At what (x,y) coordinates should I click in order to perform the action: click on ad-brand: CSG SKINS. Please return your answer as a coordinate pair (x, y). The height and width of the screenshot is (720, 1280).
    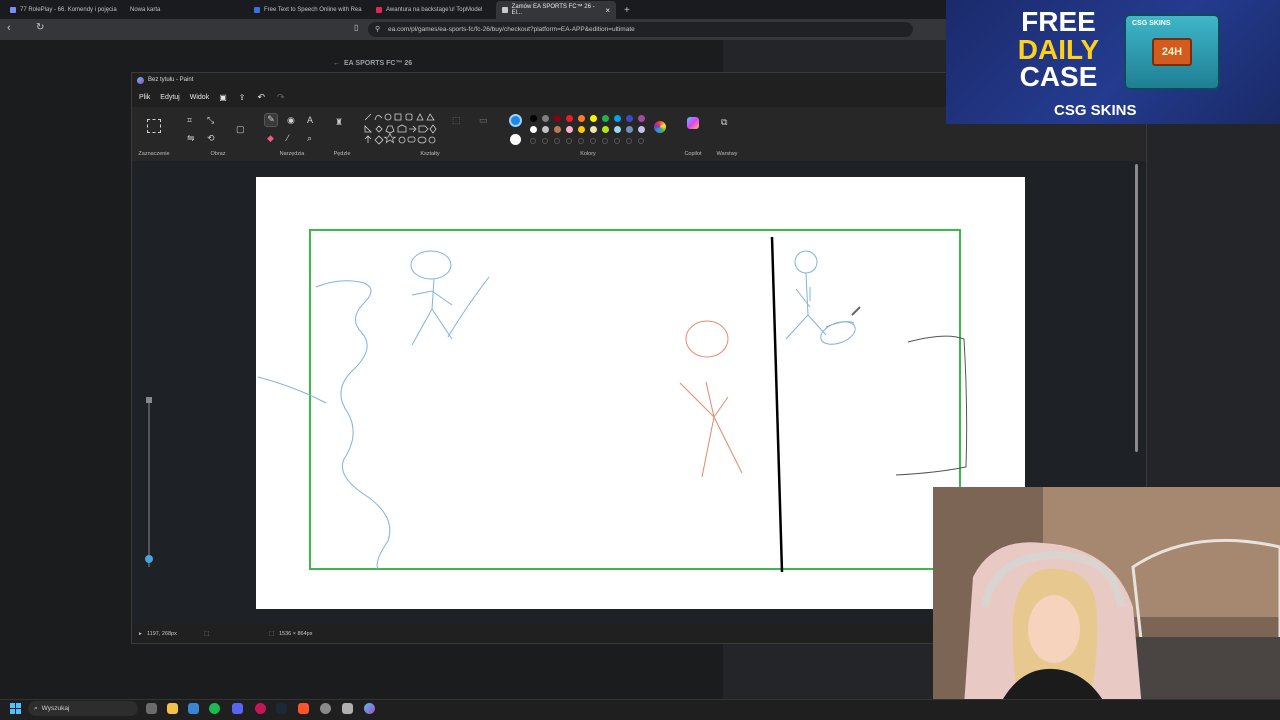
    Looking at the image, I should click on (1095, 110).